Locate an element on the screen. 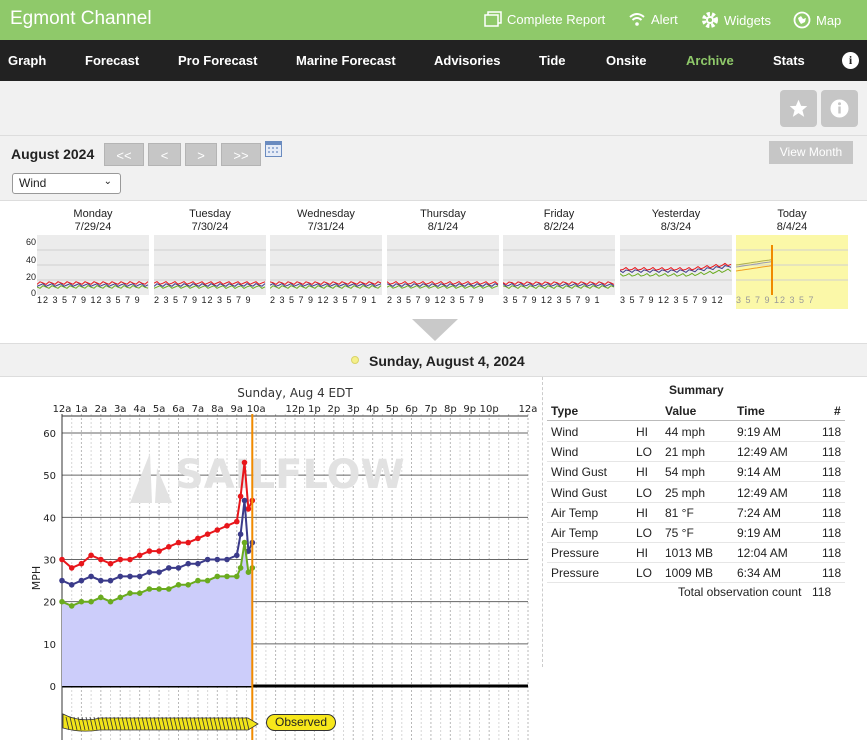 The width and height of the screenshot is (867, 750). next-month-button: >> is located at coordinates (241, 154).